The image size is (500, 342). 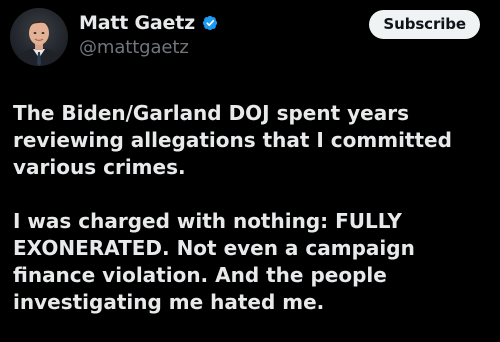 What do you see at coordinates (149, 47) in the screenshot?
I see `handle: @mattgaetz` at bounding box center [149, 47].